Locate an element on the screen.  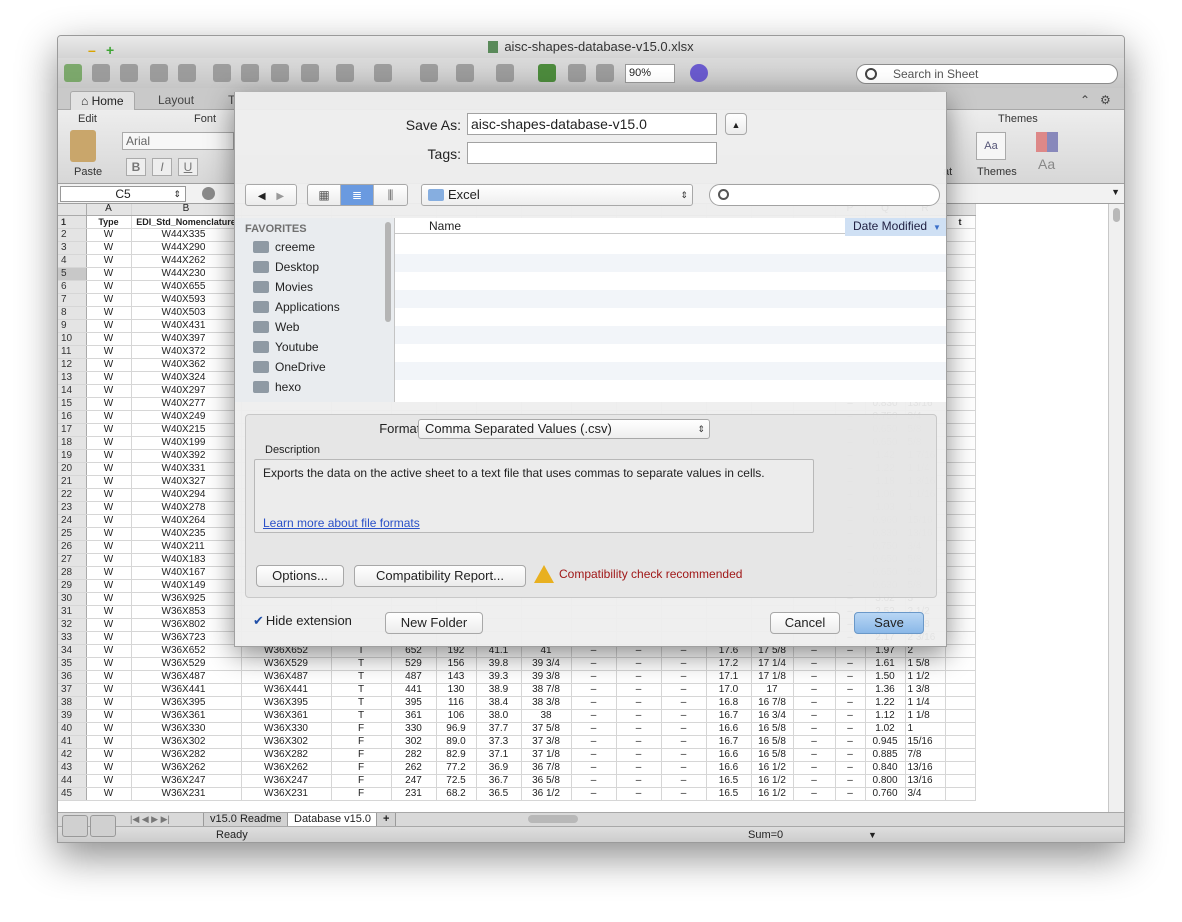
cancel-formula-icon is located at coordinates (208, 193).